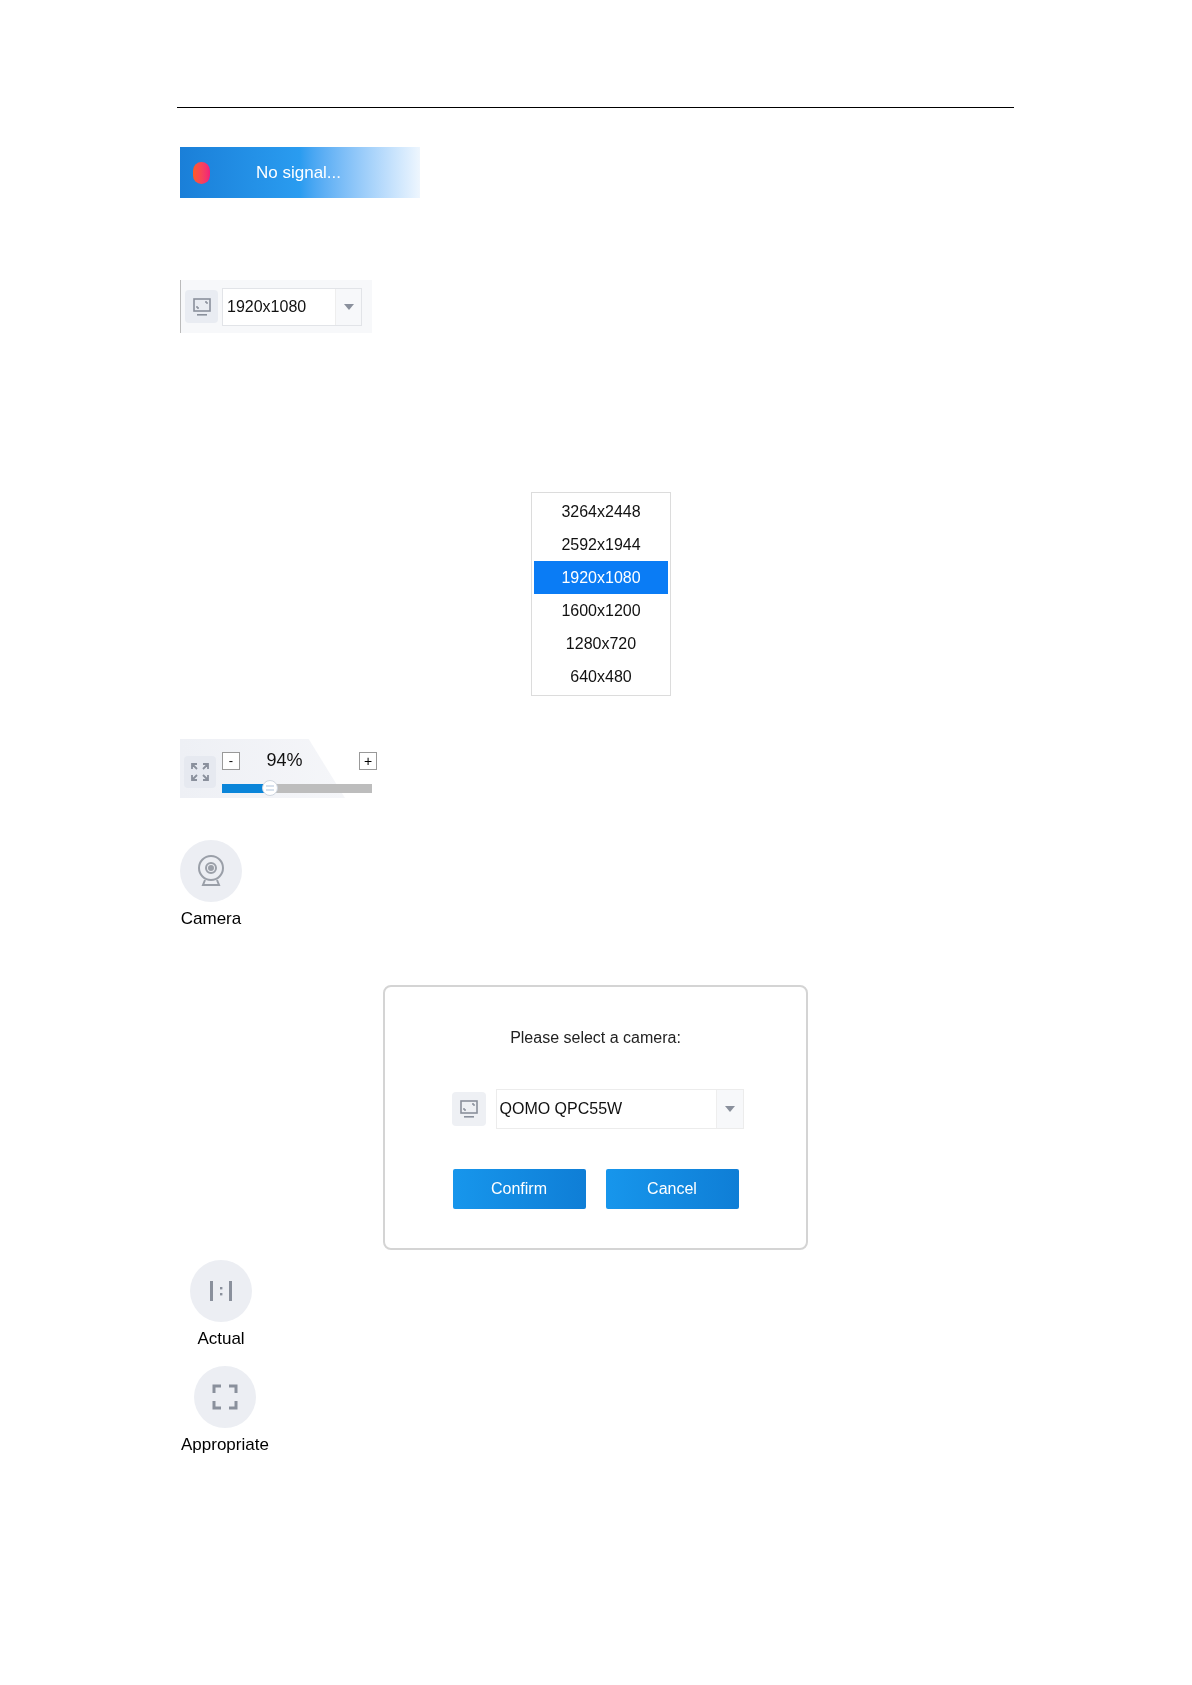 The height and width of the screenshot is (1685, 1192). I want to click on resolution-option: 1920x1080, so click(601, 577).